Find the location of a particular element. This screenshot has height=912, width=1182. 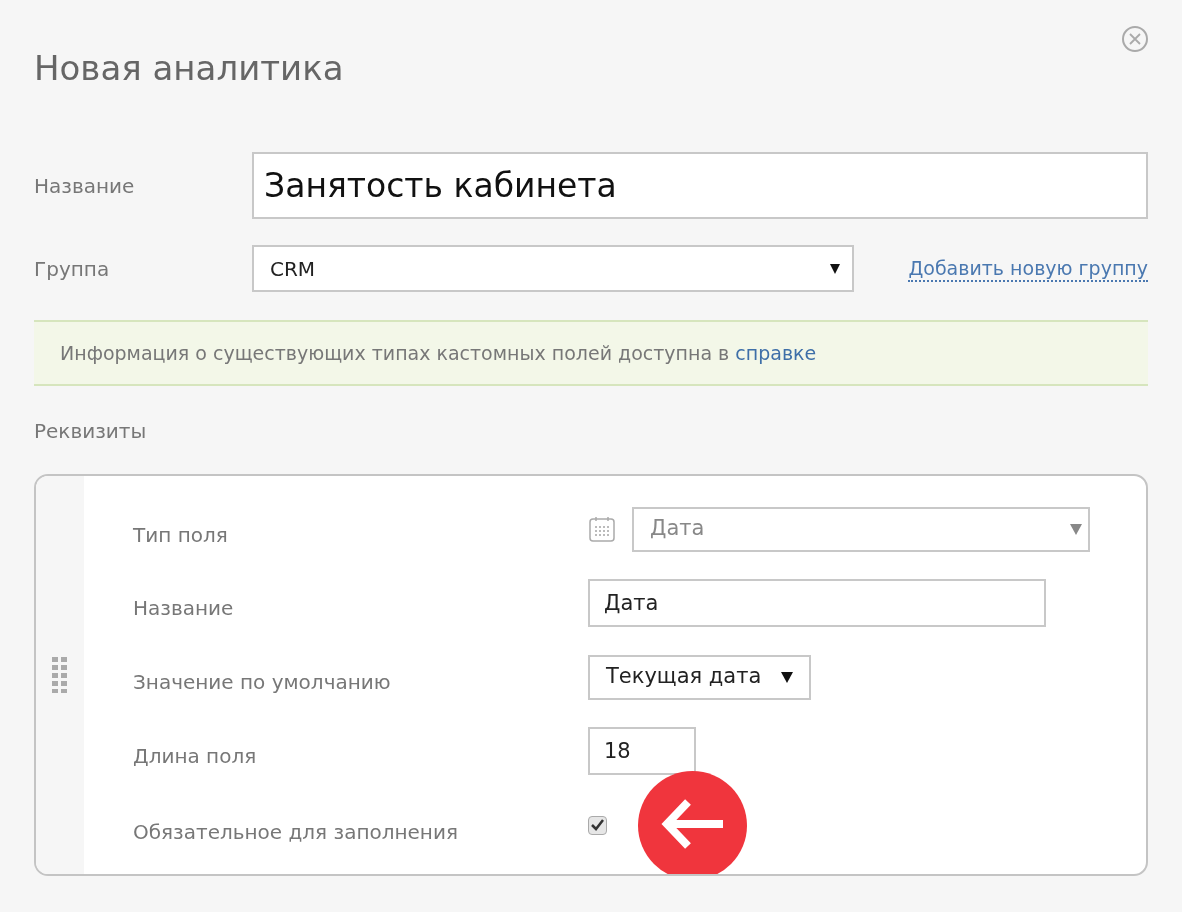

dropdown: Текущая дата is located at coordinates (700, 677).